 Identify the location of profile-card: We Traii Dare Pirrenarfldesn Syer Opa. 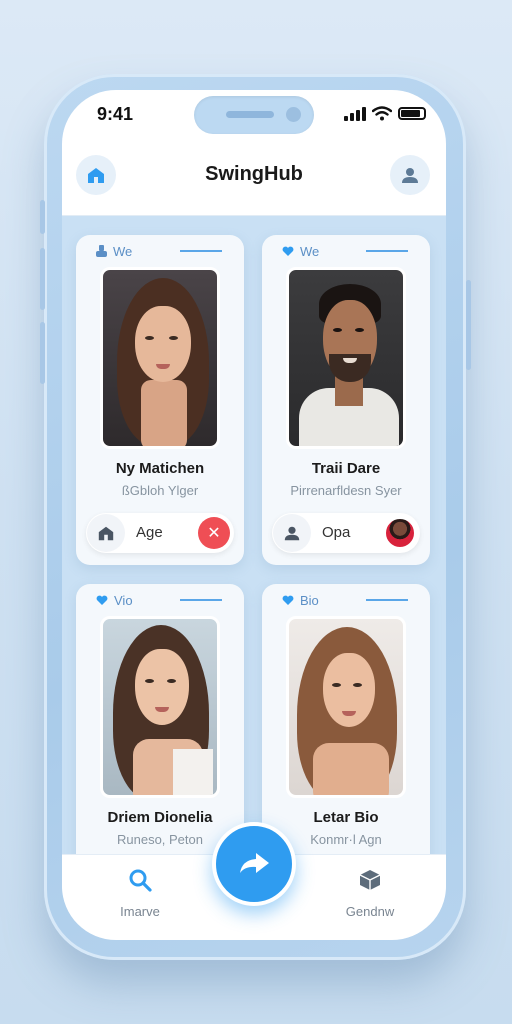
(346, 400).